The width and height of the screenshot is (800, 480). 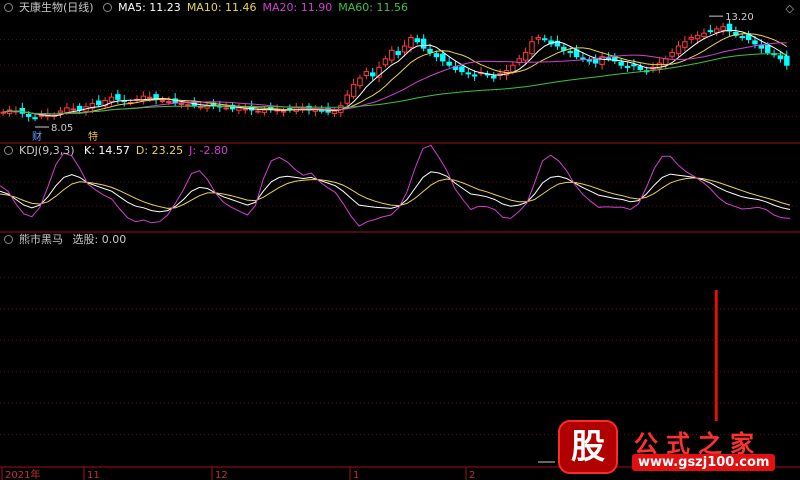 What do you see at coordinates (22, 474) in the screenshot?
I see `x-tick-label: 2021年` at bounding box center [22, 474].